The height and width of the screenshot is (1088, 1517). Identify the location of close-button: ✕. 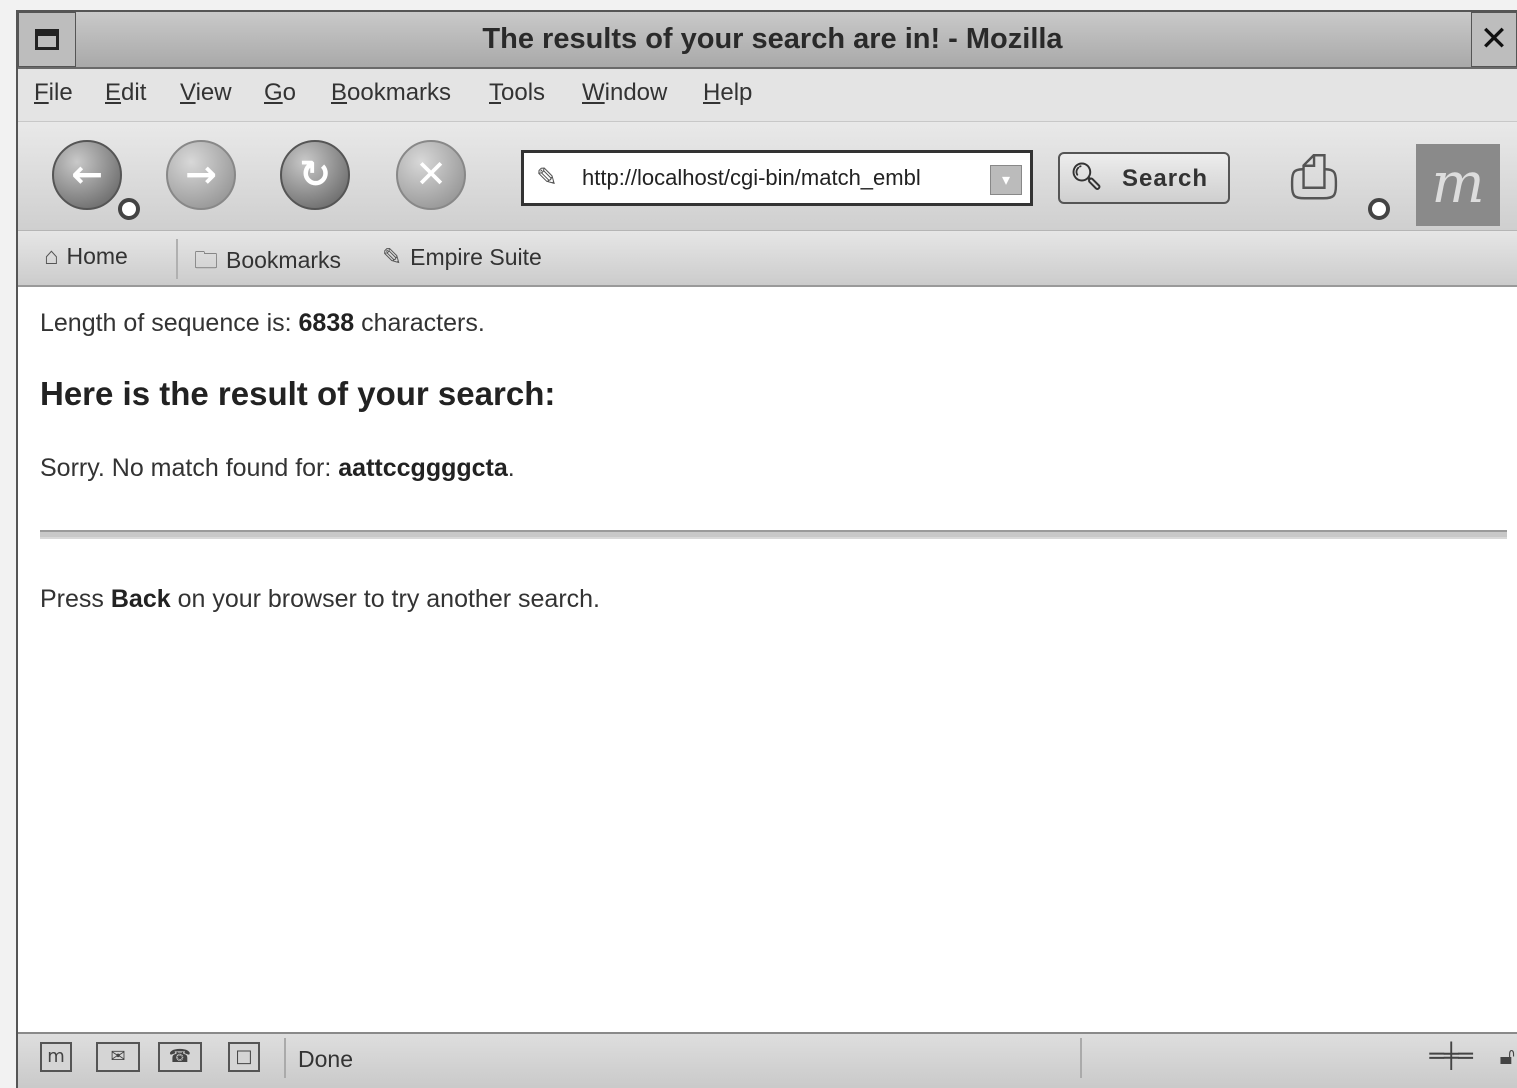
(1494, 39).